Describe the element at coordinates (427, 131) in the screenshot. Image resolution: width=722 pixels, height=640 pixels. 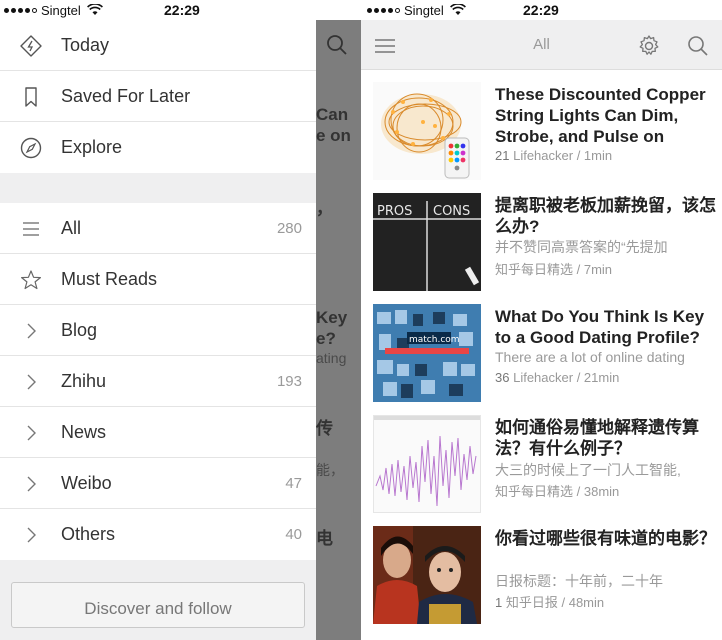
I see `string-lights-thumbnail` at that location.